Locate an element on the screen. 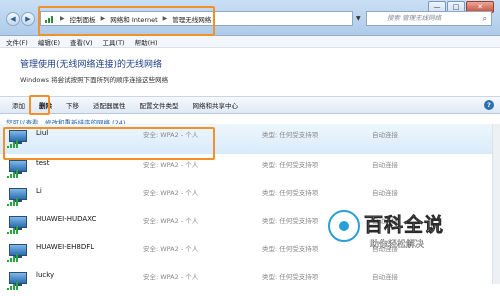  network-name: Liul is located at coordinates (42, 133).